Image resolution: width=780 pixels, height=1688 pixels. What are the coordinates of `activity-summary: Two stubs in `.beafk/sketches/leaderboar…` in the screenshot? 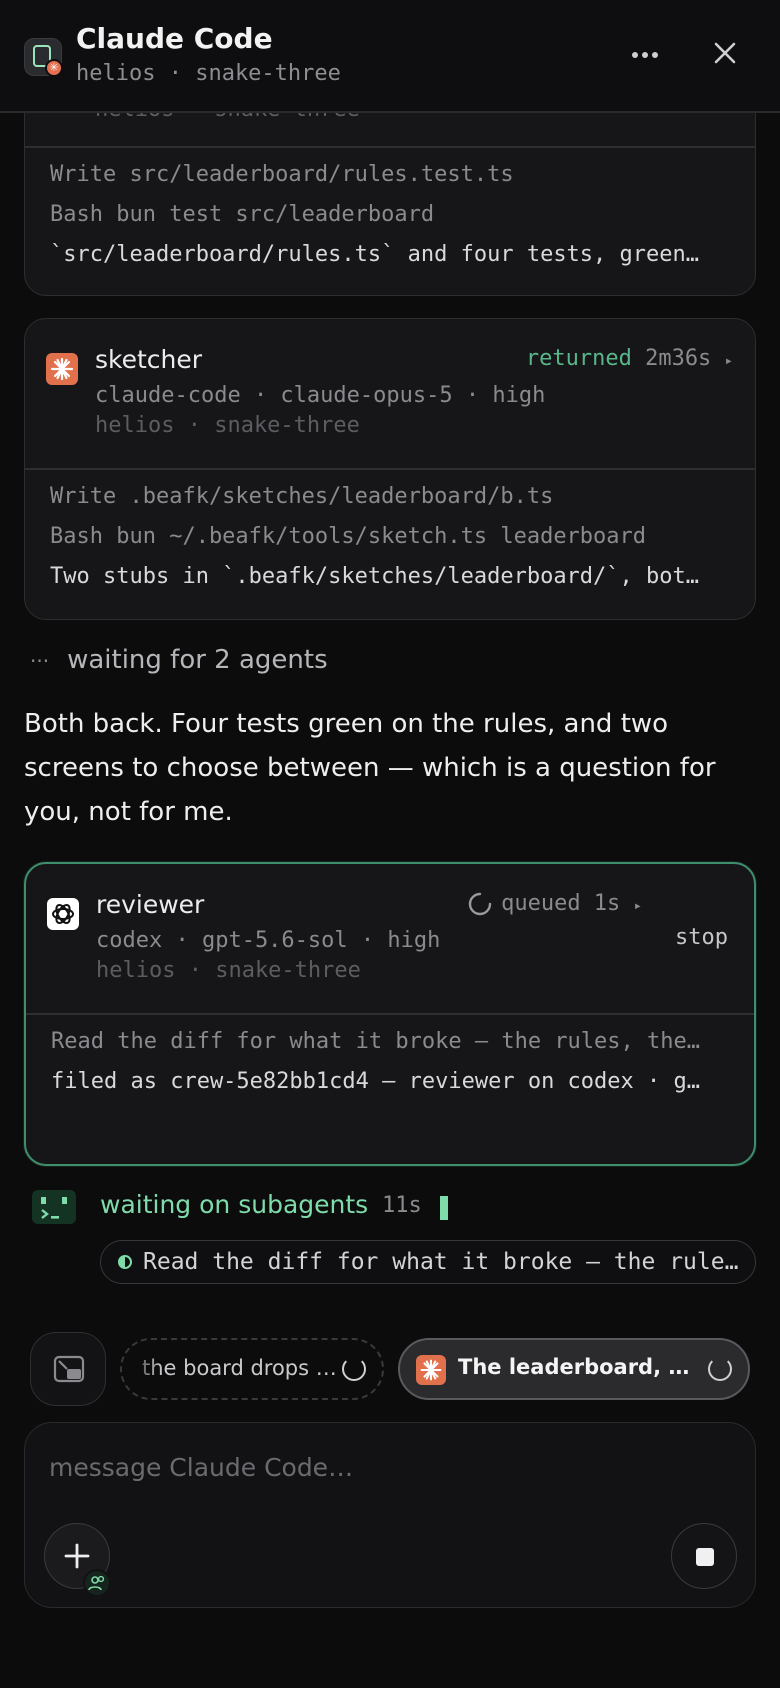 It's located at (375, 576).